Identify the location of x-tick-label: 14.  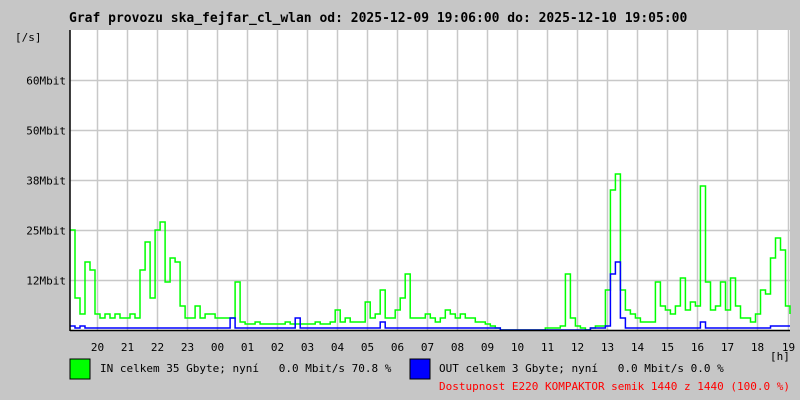
(638, 347).